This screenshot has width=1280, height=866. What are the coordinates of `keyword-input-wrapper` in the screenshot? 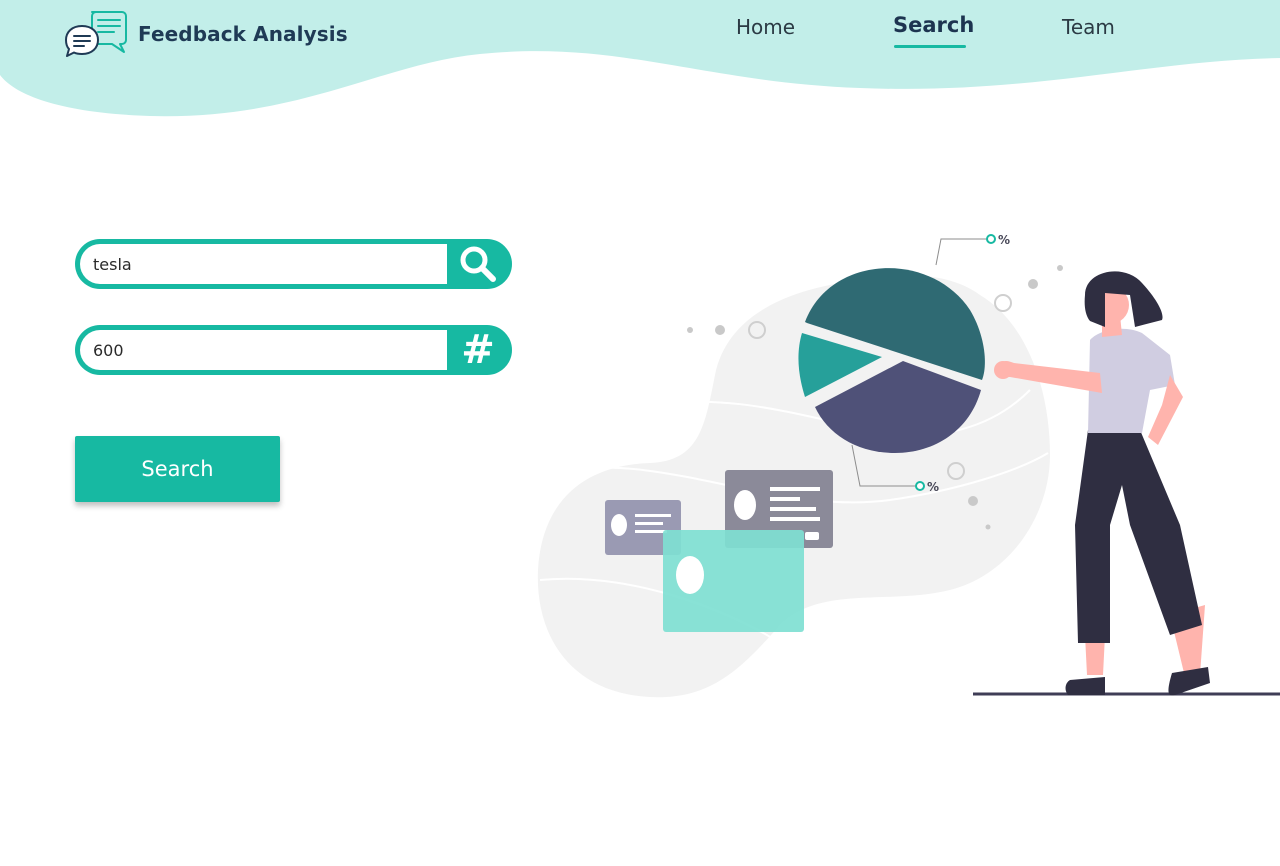 It's located at (263, 264).